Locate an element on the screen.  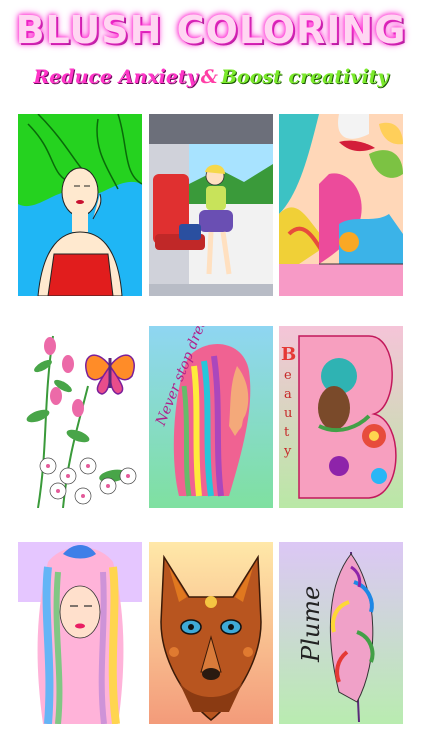
card-text-plume: Plume is located at coordinates (311, 623).